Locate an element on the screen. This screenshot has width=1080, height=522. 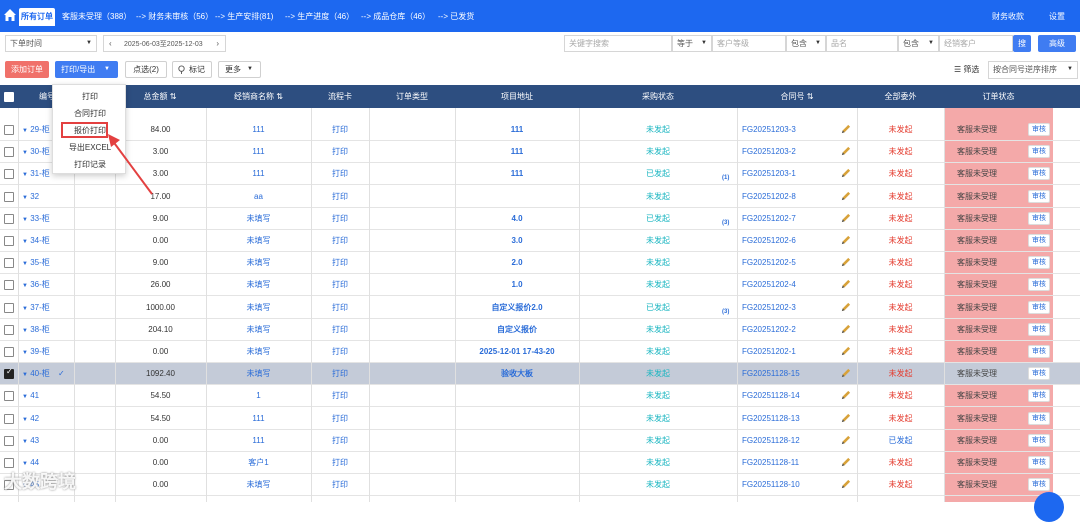
order-no: ▼ 30-柜 is located at coordinates (36, 152).